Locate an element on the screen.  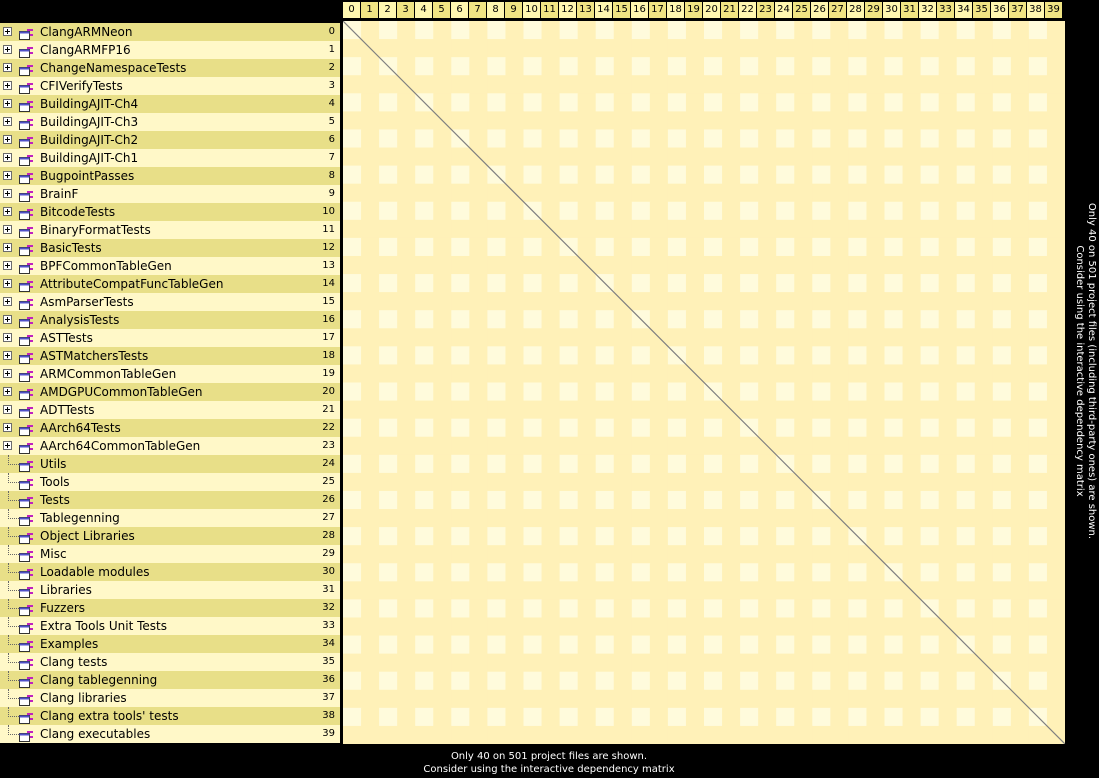
tree-row: ASTTests 17 is located at coordinates (170, 338).